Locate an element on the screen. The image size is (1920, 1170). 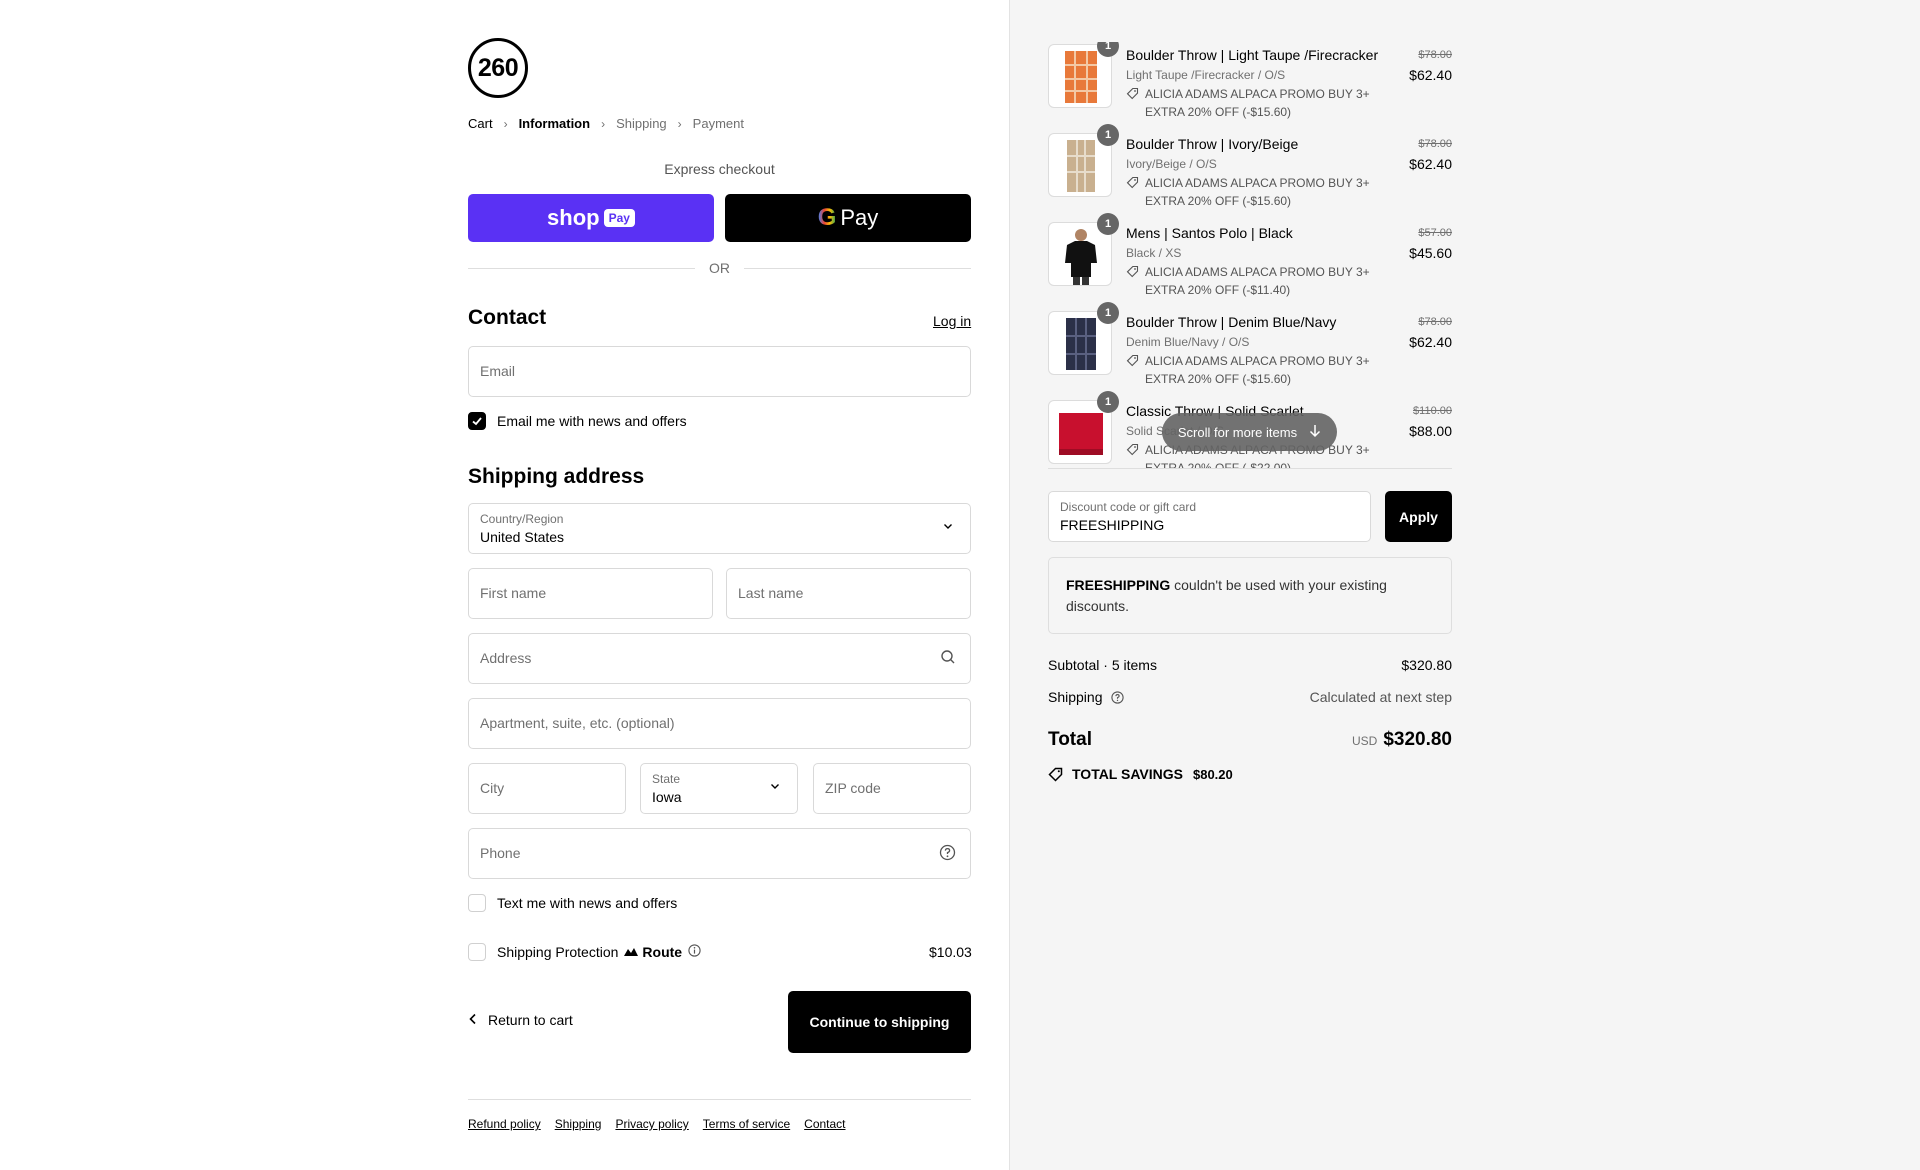
breadcrumb-information: Information is located at coordinates (554, 123).